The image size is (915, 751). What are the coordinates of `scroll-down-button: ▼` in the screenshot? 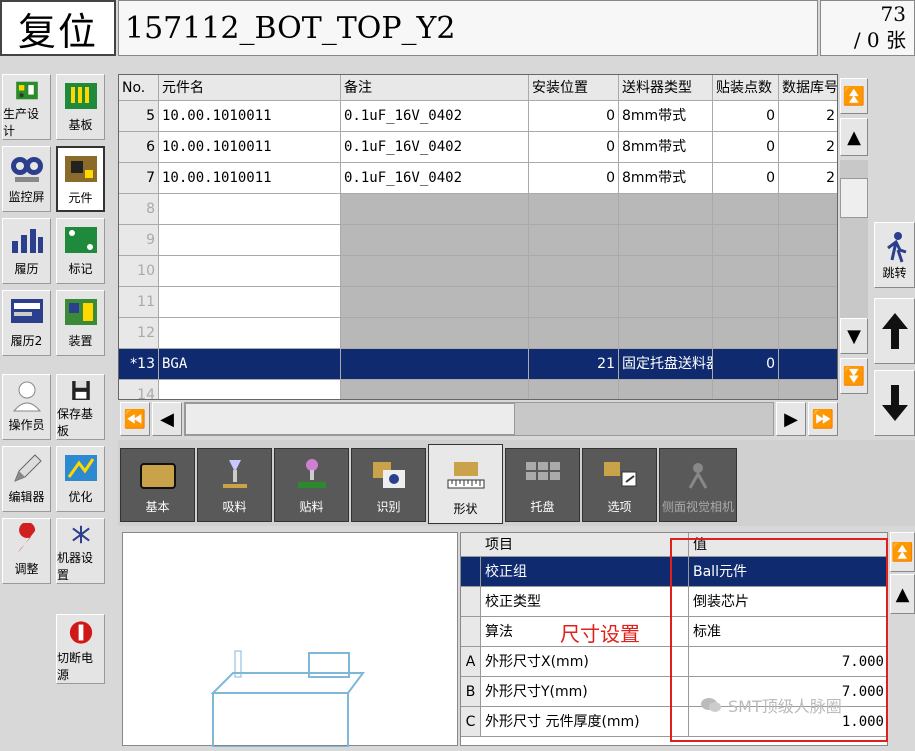 It's located at (854, 336).